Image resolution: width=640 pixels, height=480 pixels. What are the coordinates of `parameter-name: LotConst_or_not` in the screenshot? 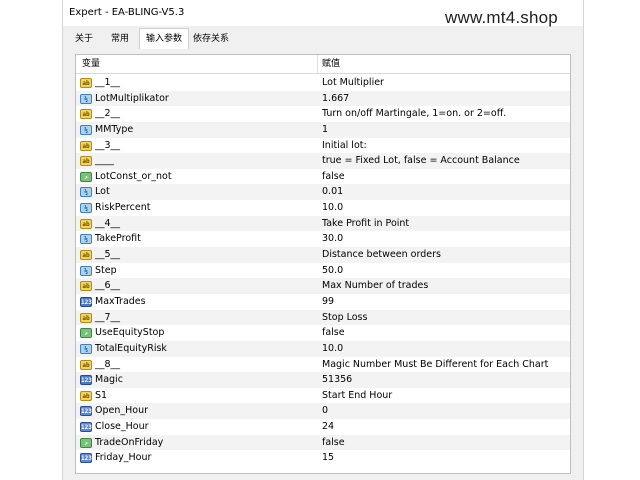 It's located at (133, 176).